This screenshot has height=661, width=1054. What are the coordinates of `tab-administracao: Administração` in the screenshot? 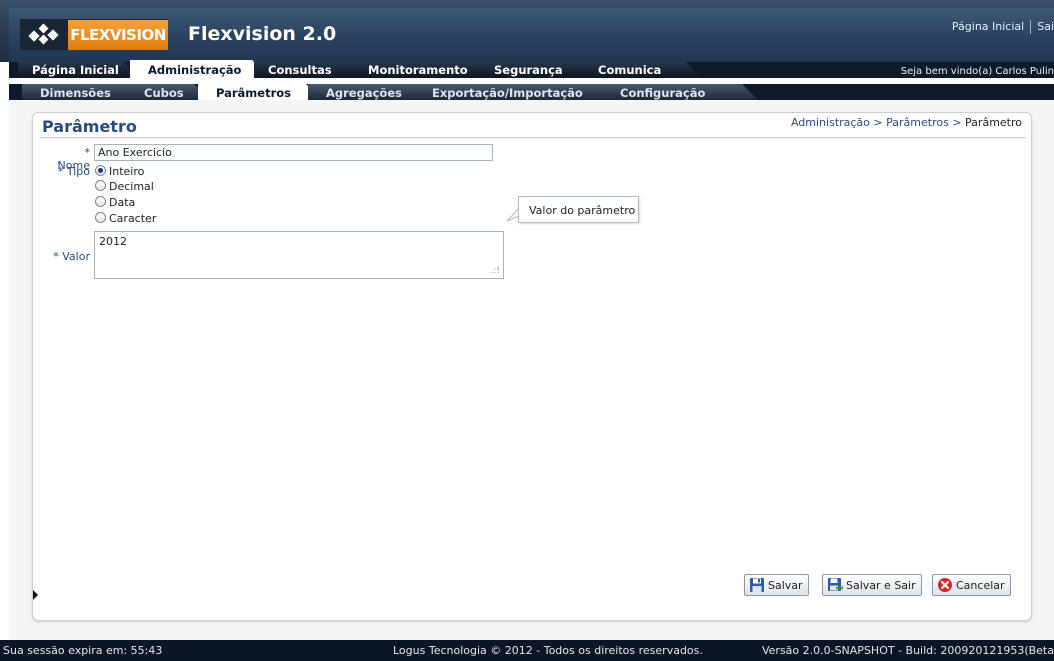 It's located at (200, 69).